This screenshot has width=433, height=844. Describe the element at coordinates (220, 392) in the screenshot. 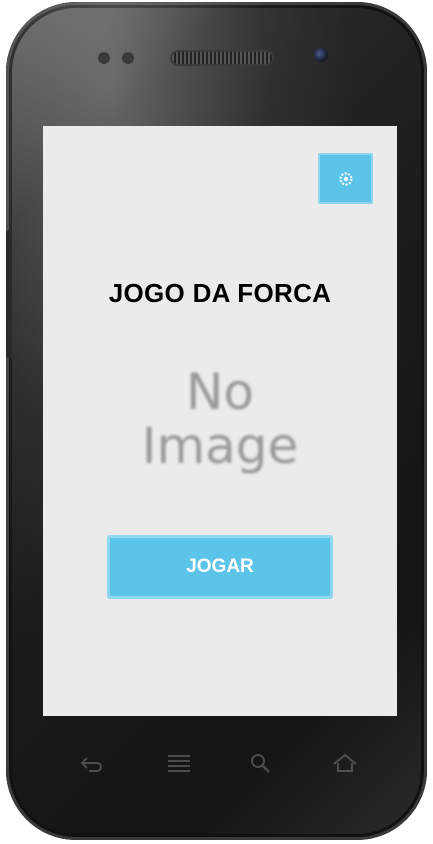

I see `image-placeholder-line1: No` at that location.